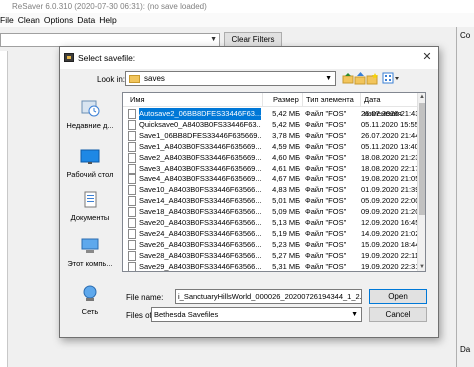 This screenshot has width=474, height=367. I want to click on menu-file: File, so click(9, 20).